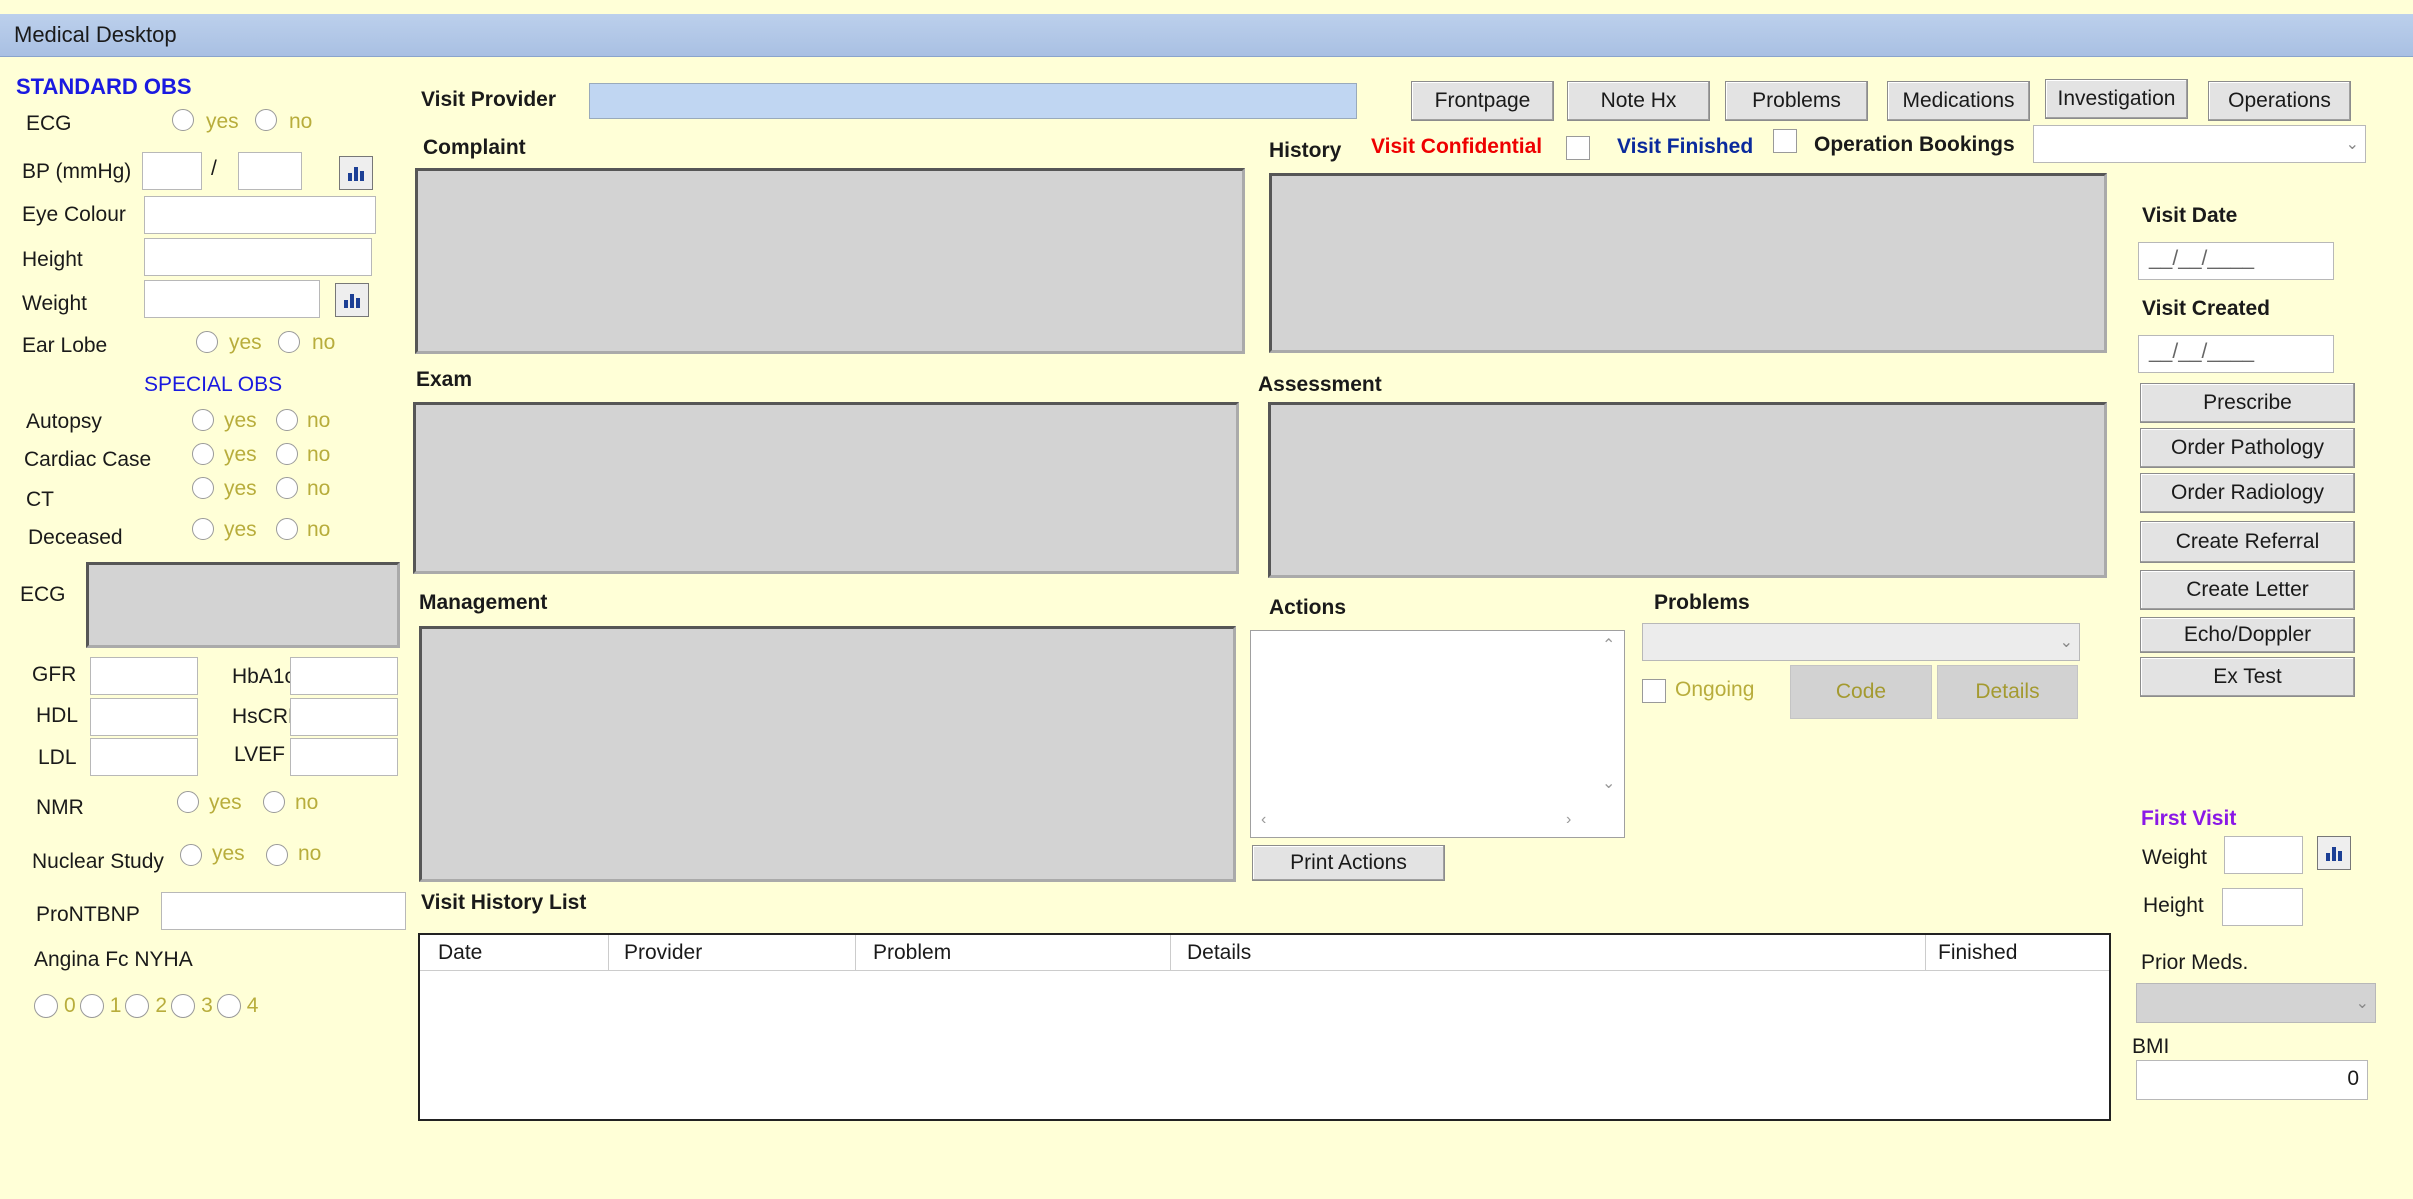  What do you see at coordinates (301, 121) in the screenshot?
I see `ecg-no-label: no` at bounding box center [301, 121].